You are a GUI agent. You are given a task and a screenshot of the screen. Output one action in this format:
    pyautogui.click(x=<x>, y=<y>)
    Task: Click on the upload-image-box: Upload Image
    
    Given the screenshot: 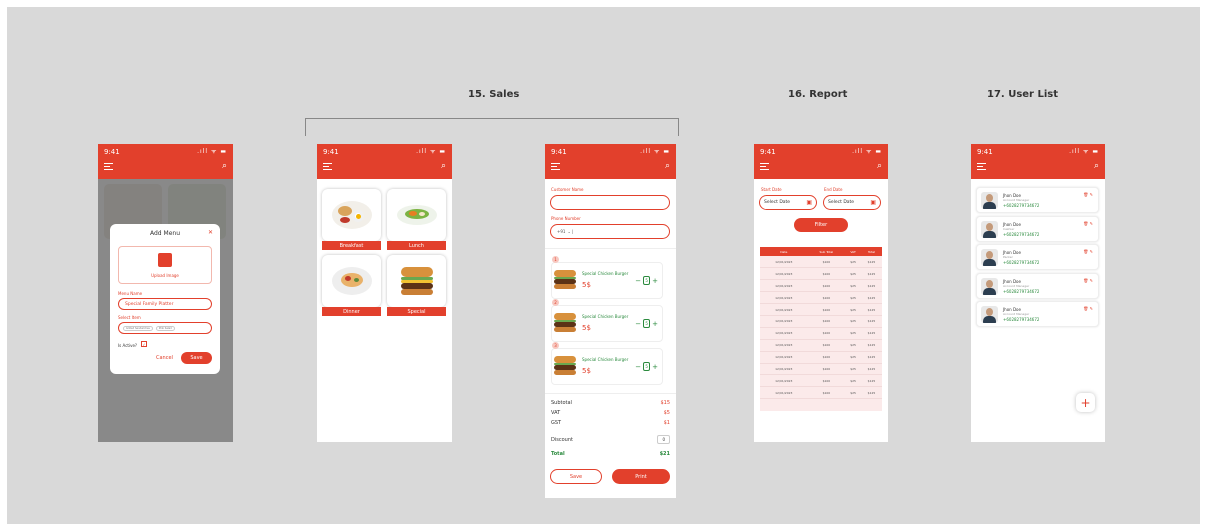 What is the action you would take?
    pyautogui.click(x=165, y=265)
    